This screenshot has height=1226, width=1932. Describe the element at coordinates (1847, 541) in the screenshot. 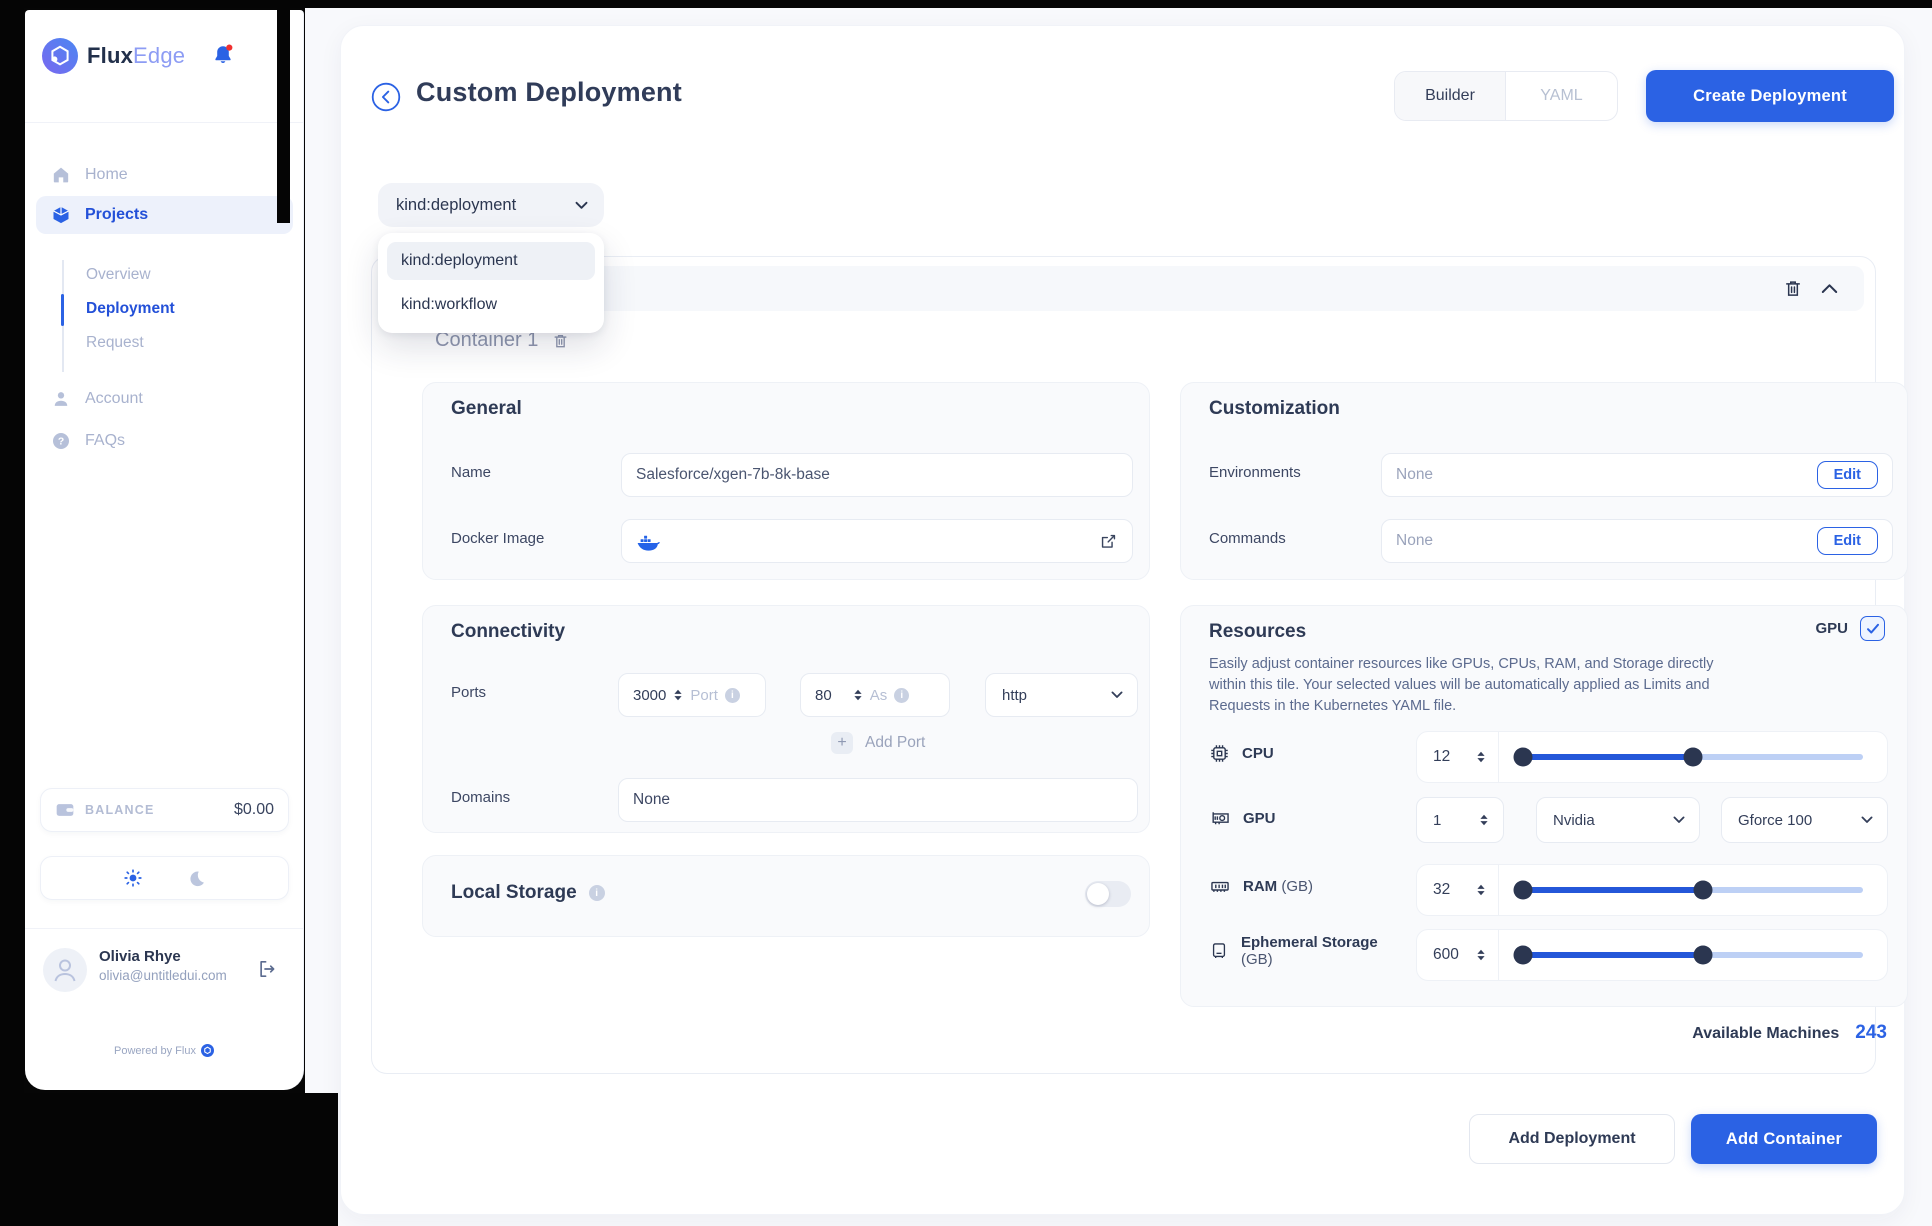

I see `commands-edit-button: Edit` at that location.